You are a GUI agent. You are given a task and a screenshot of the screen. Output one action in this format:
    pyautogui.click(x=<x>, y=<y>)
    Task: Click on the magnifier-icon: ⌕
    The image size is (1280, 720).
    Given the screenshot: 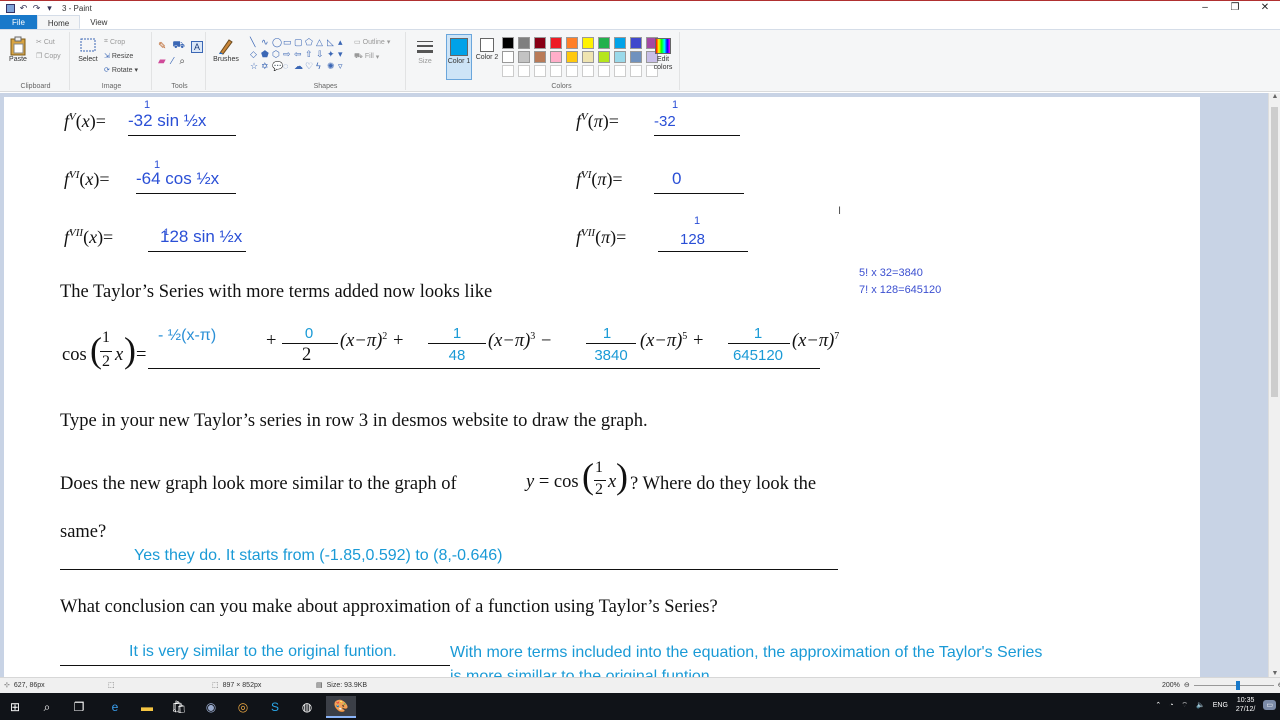 What is the action you would take?
    pyautogui.click(x=182, y=61)
    